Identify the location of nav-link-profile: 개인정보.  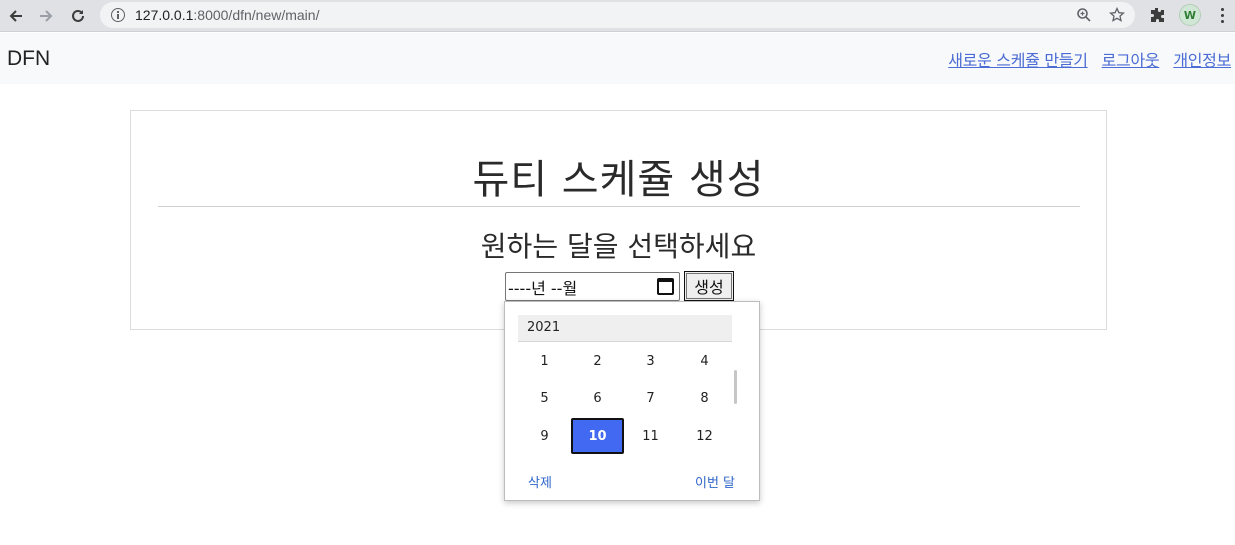
(1202, 59).